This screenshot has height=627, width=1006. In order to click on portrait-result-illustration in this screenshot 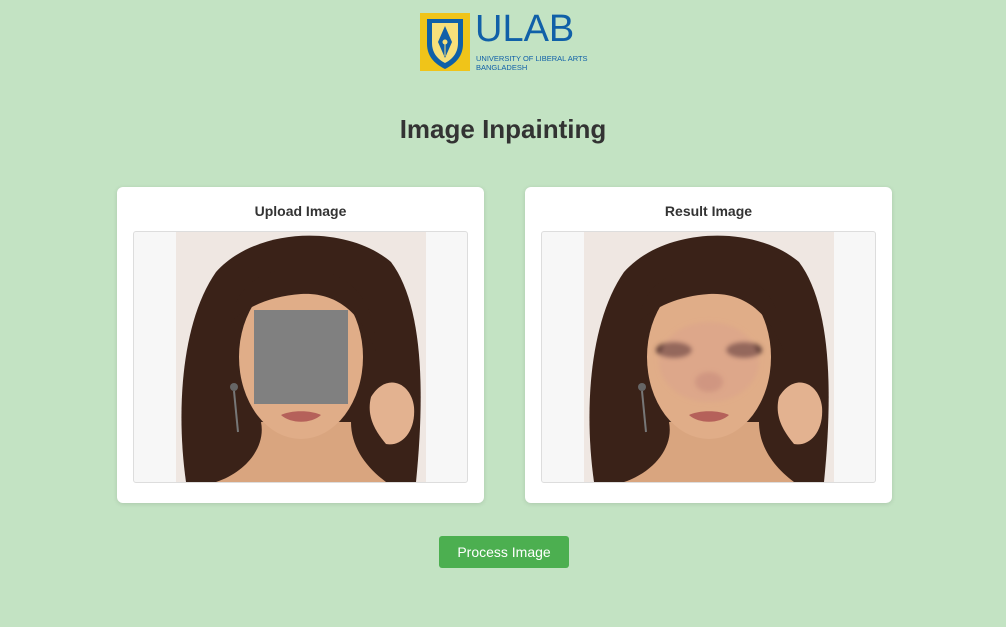, I will do `click(709, 357)`.